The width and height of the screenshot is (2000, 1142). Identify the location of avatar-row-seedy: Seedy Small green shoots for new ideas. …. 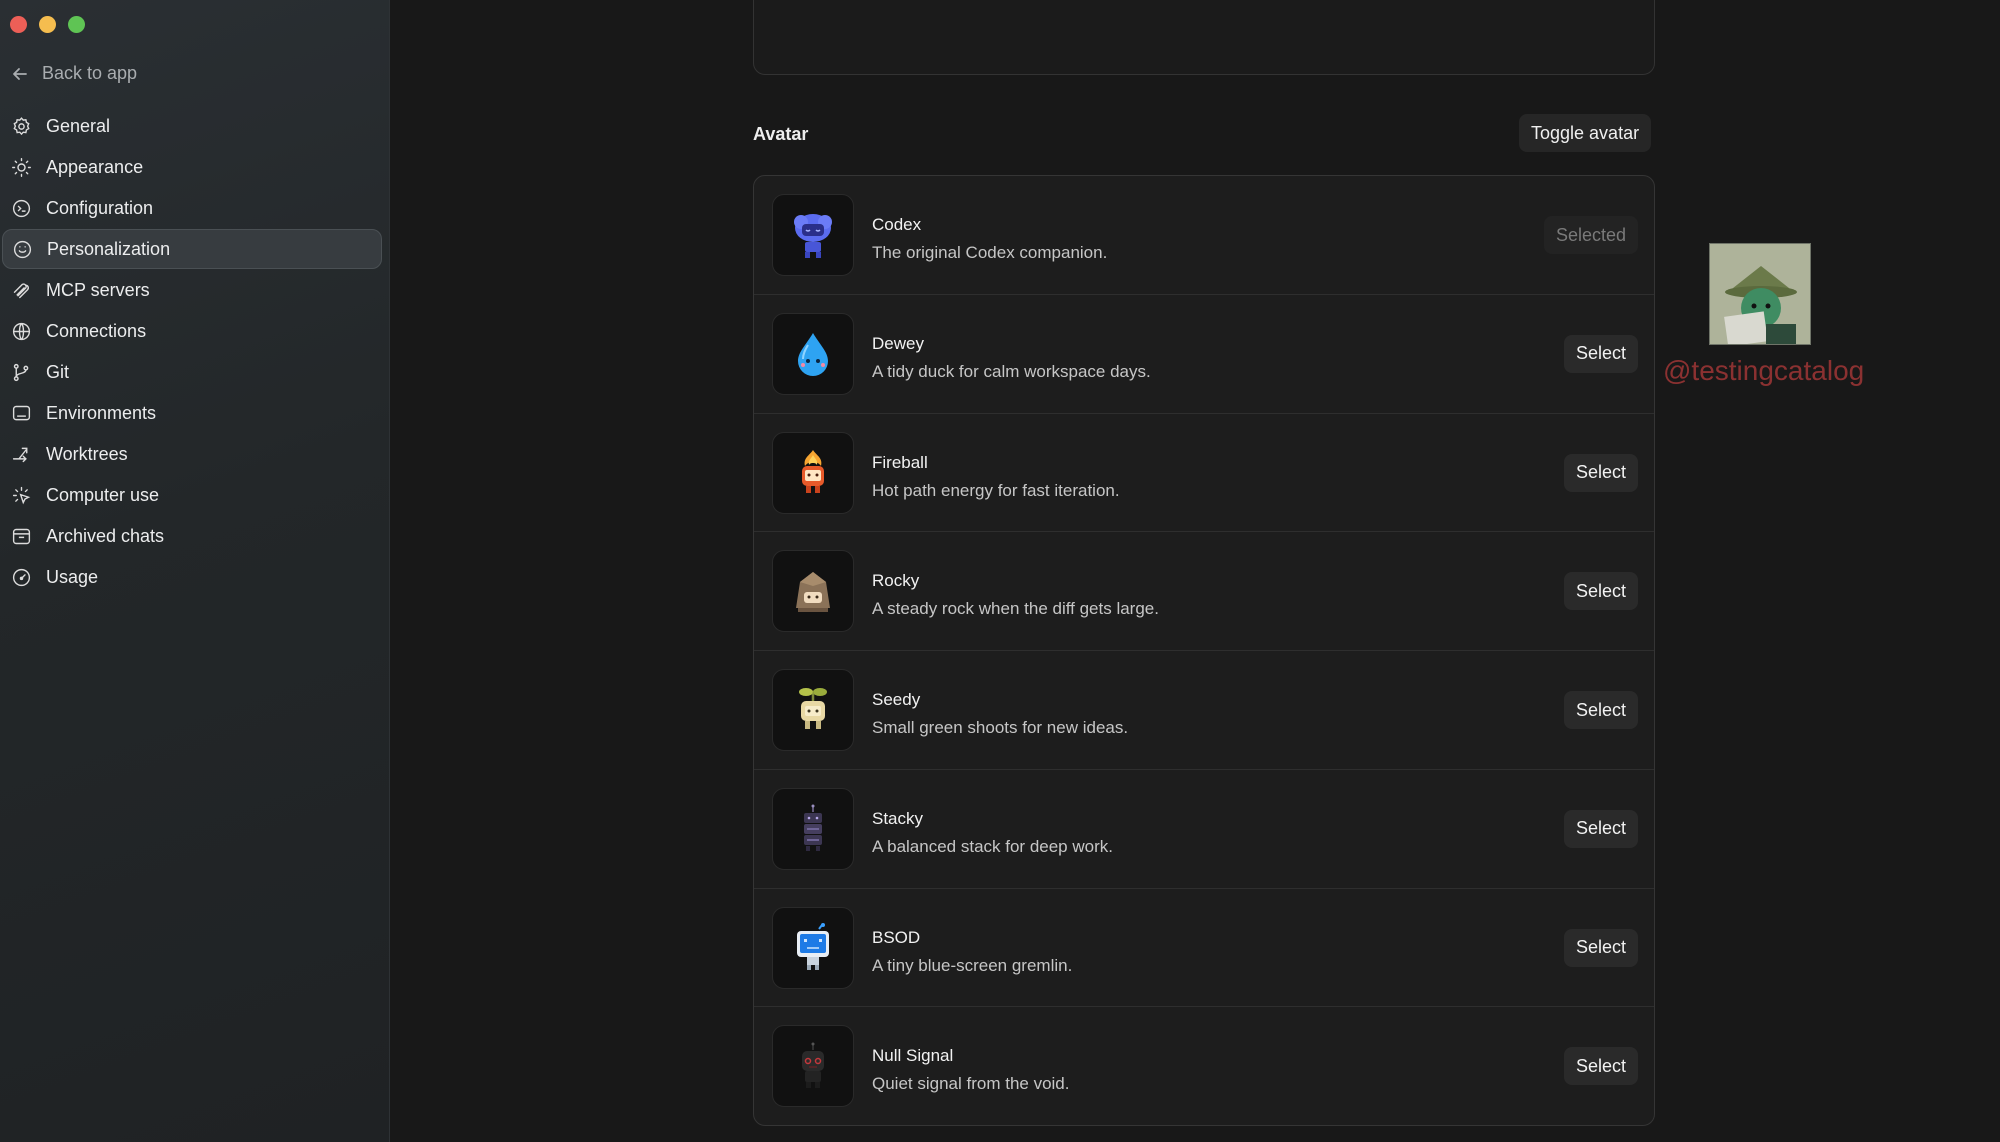
(1204, 710).